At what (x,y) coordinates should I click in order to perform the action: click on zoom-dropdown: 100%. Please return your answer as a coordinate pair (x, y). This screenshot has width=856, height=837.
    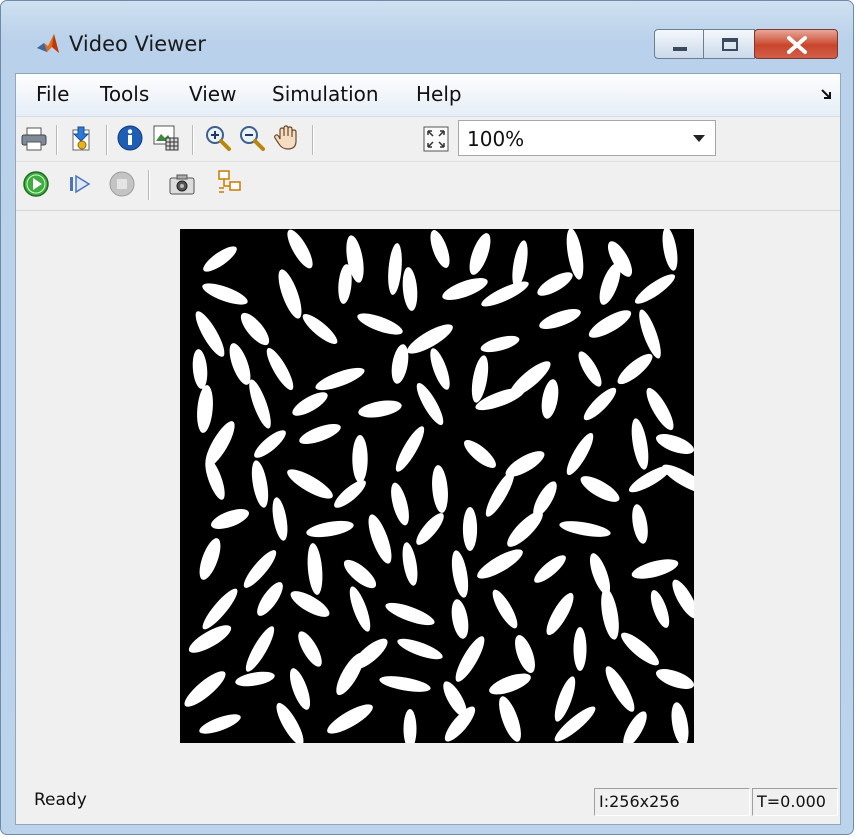
    Looking at the image, I should click on (587, 138).